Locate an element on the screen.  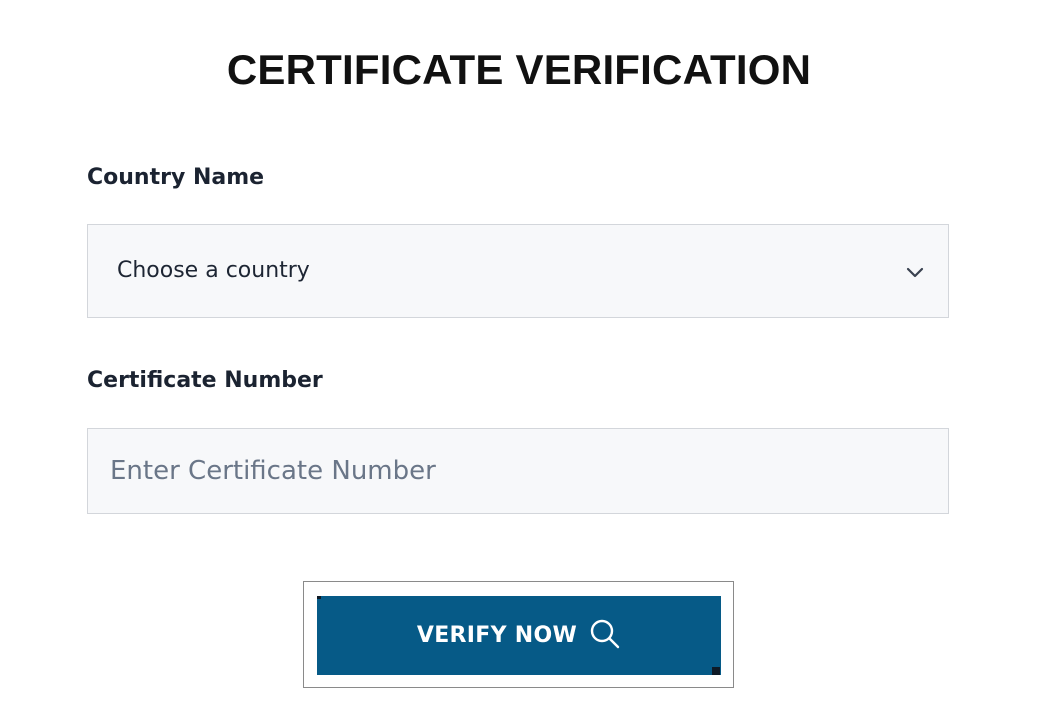
verify-now-button: VERIFY NOW is located at coordinates (519, 635).